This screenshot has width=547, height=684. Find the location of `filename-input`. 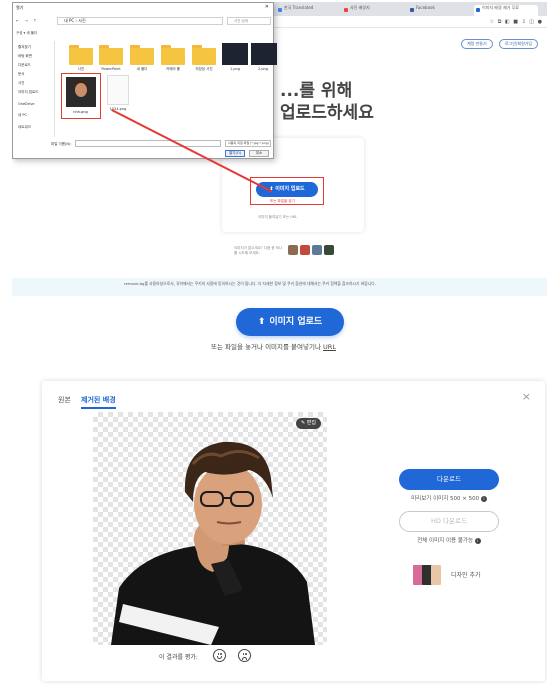

filename-input is located at coordinates (148, 143).